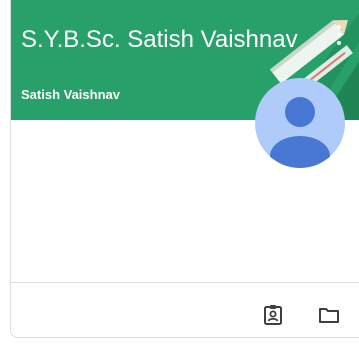 The image size is (359, 350). What do you see at coordinates (339, 35) in the screenshot?
I see `more-options-button` at bounding box center [339, 35].